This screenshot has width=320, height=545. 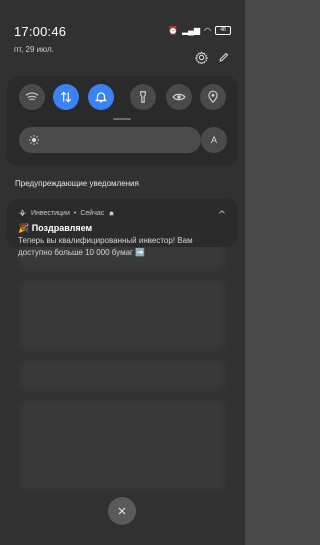 I want to click on status-bar: 17:00:46 ⏰ ▂▄▆ ◠ 48, so click(x=122, y=32).